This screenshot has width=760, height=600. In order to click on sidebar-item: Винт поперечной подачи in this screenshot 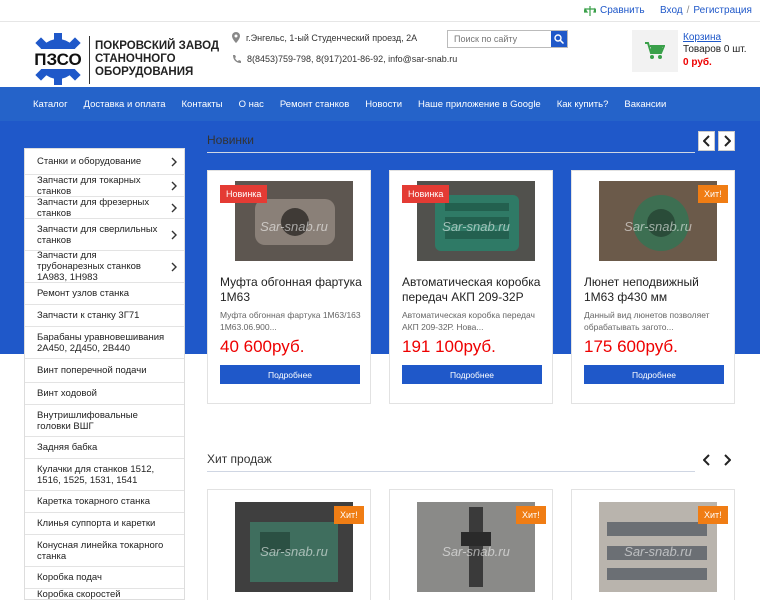, I will do `click(104, 371)`.